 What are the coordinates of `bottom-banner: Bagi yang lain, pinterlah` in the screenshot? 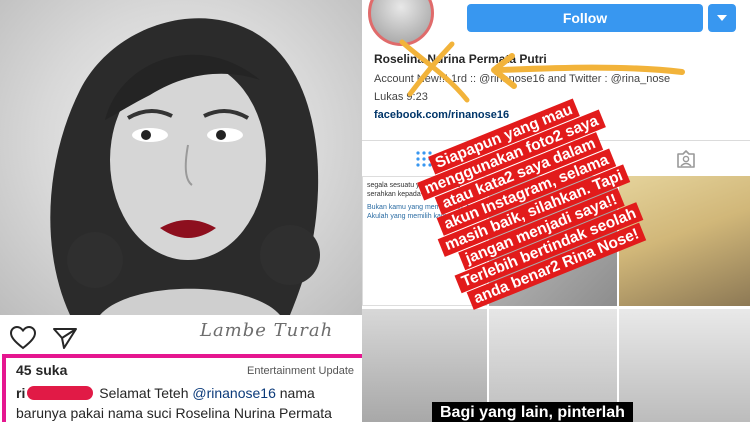 It's located at (532, 412).